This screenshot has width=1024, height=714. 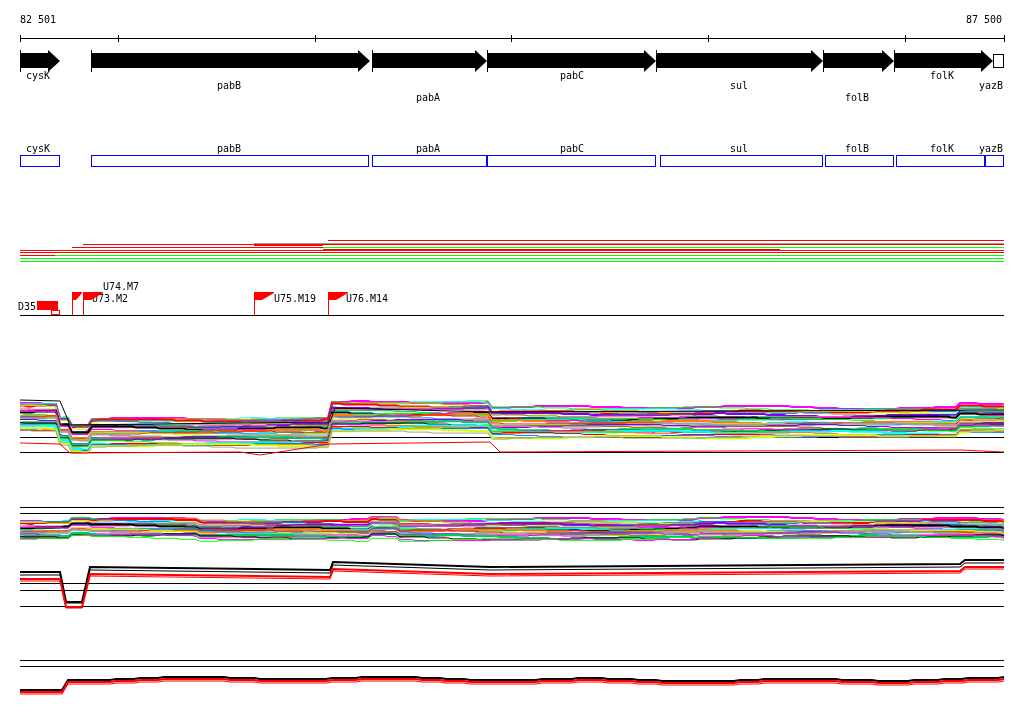 I want to click on block-marker, so click(x=48, y=308).